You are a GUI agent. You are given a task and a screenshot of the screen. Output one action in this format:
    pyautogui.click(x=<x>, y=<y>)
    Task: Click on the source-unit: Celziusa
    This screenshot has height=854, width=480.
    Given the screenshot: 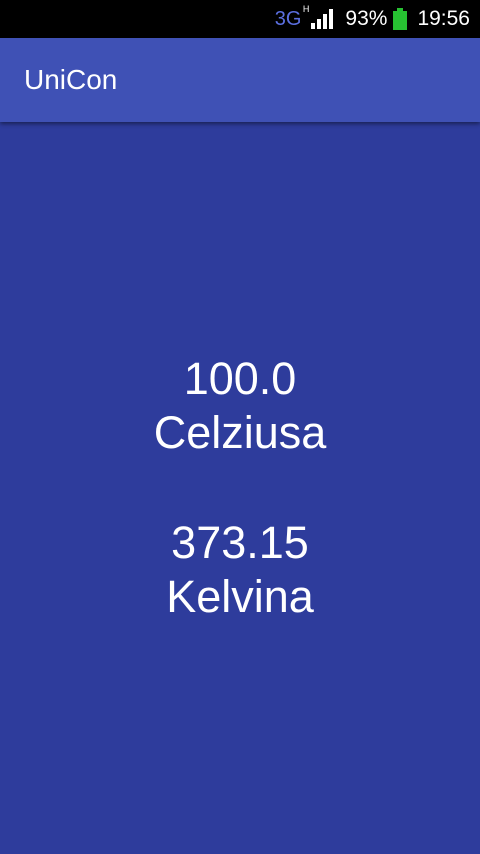 What is the action you would take?
    pyautogui.click(x=240, y=432)
    